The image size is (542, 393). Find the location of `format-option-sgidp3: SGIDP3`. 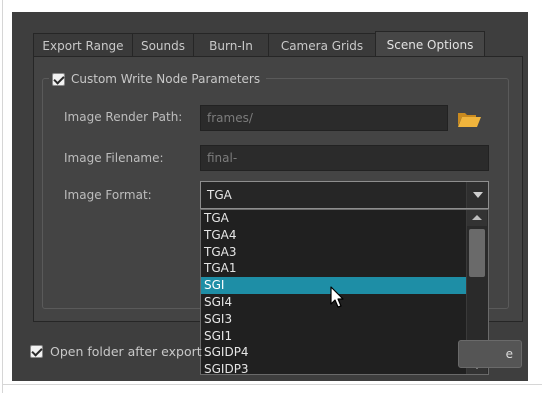

format-option-sgidp3: SGIDP3 is located at coordinates (334, 367).